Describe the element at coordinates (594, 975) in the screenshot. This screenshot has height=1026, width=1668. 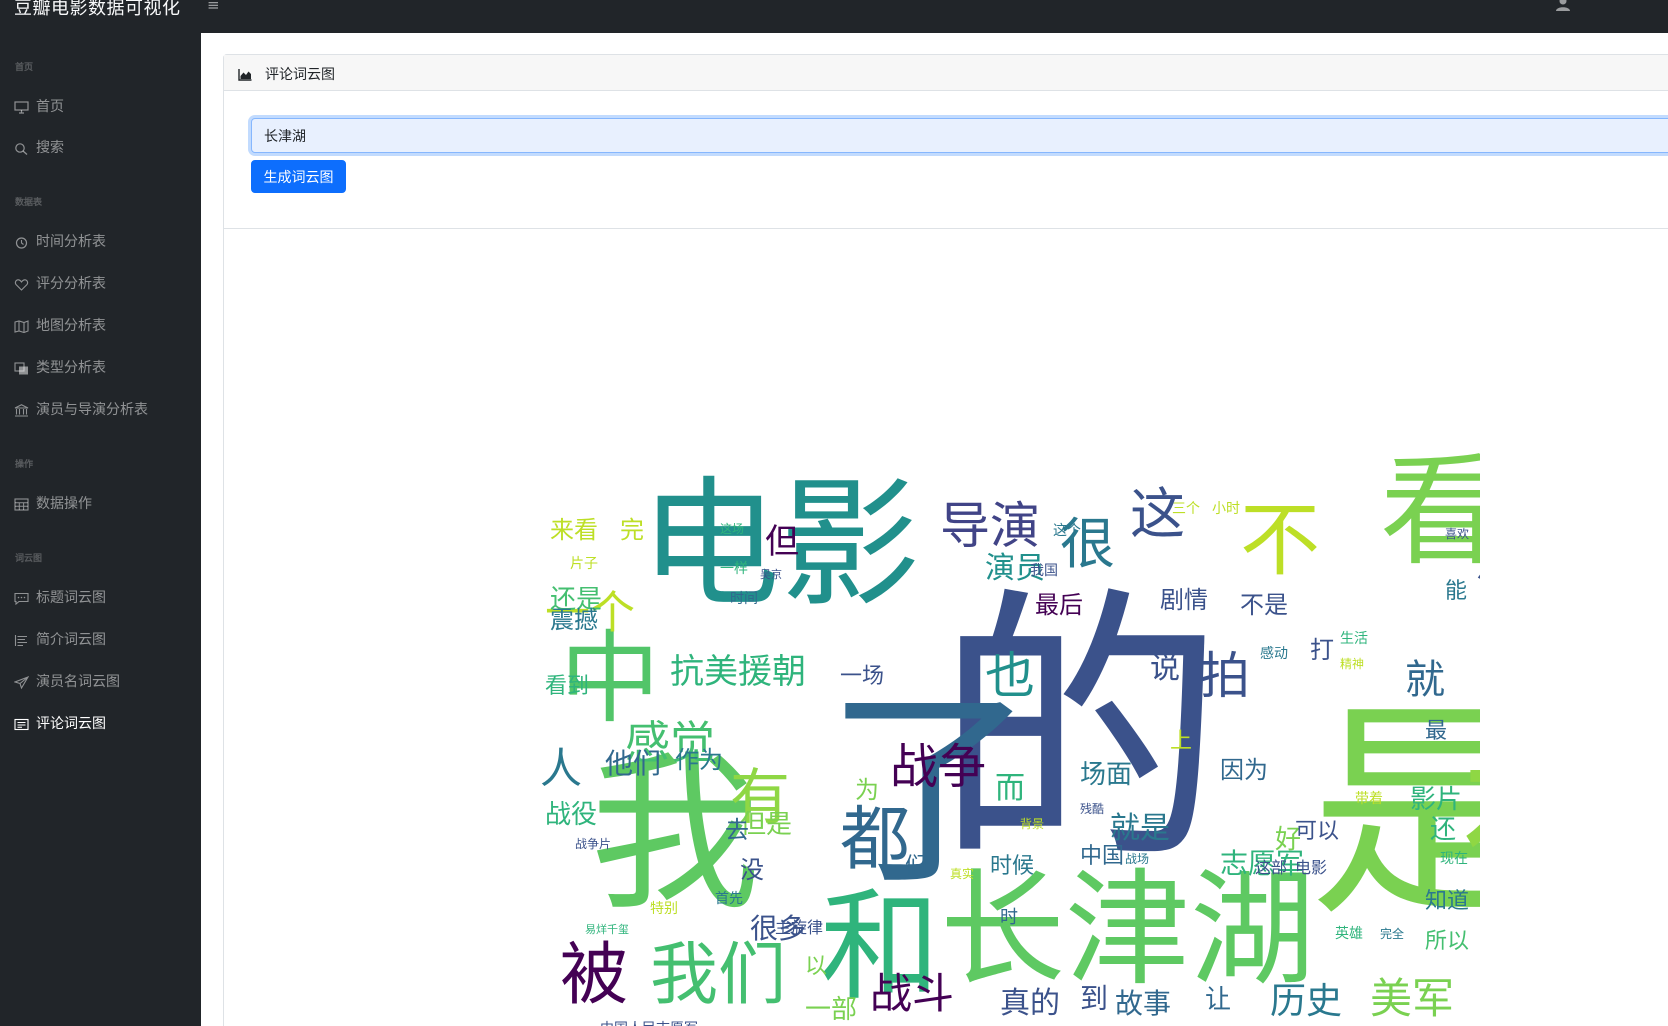
I see `wordcloud-word: 被` at that location.